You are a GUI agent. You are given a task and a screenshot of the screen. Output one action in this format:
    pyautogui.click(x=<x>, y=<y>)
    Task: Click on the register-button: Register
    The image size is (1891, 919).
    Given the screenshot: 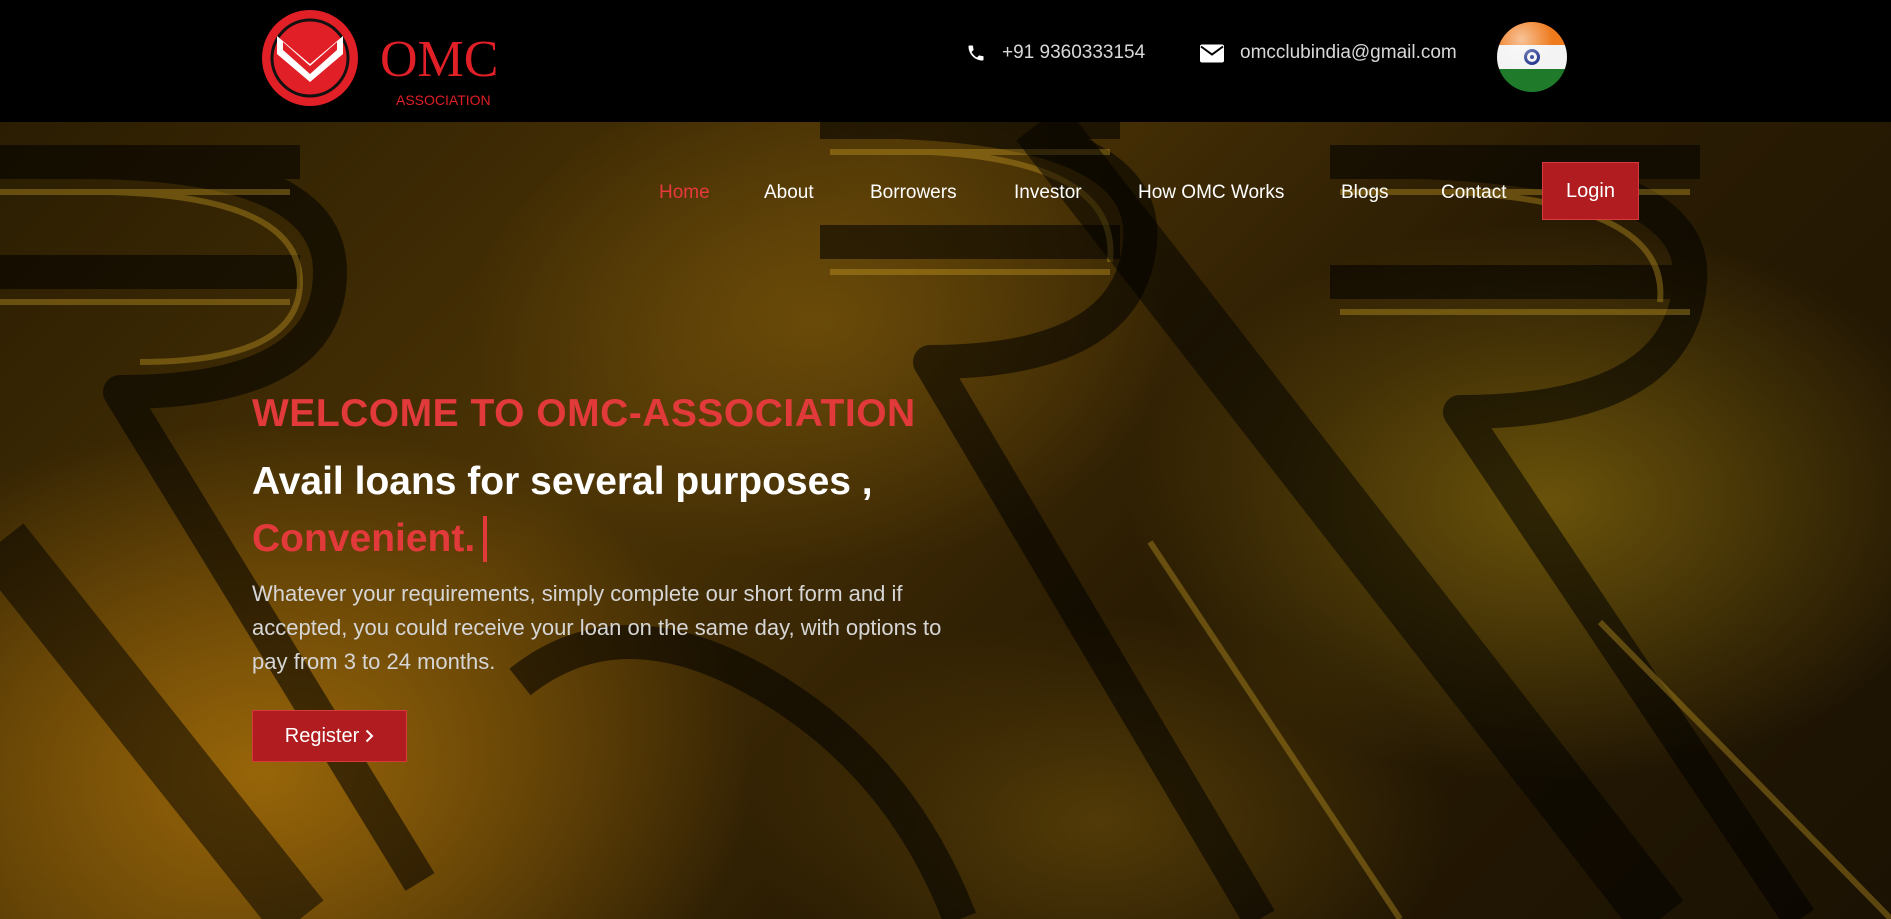 What is the action you would take?
    pyautogui.click(x=329, y=736)
    